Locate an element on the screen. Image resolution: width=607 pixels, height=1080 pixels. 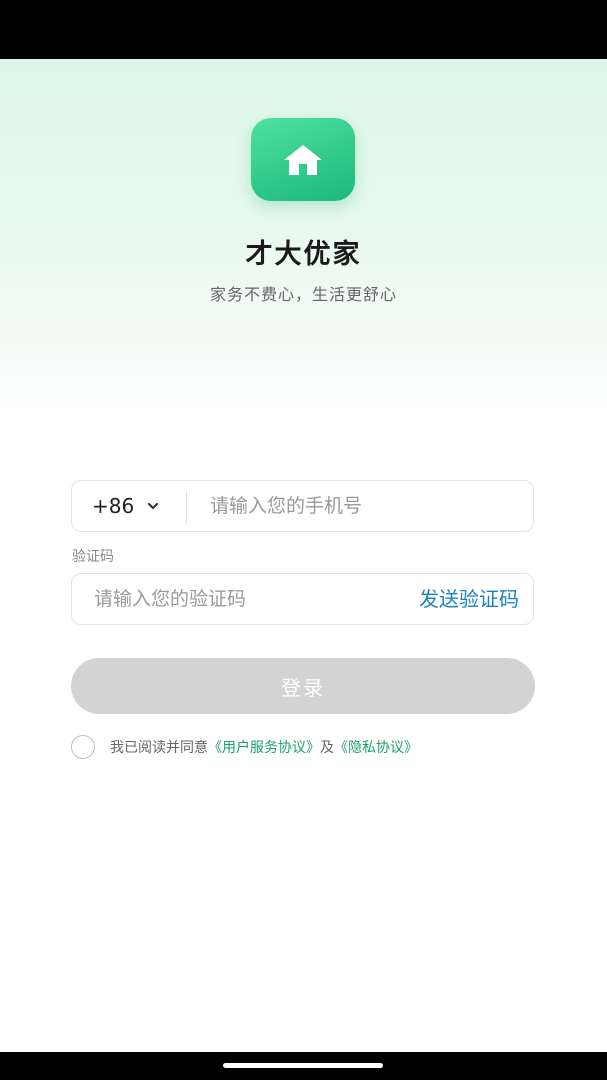
agreement-conjunction: 及 is located at coordinates (327, 748).